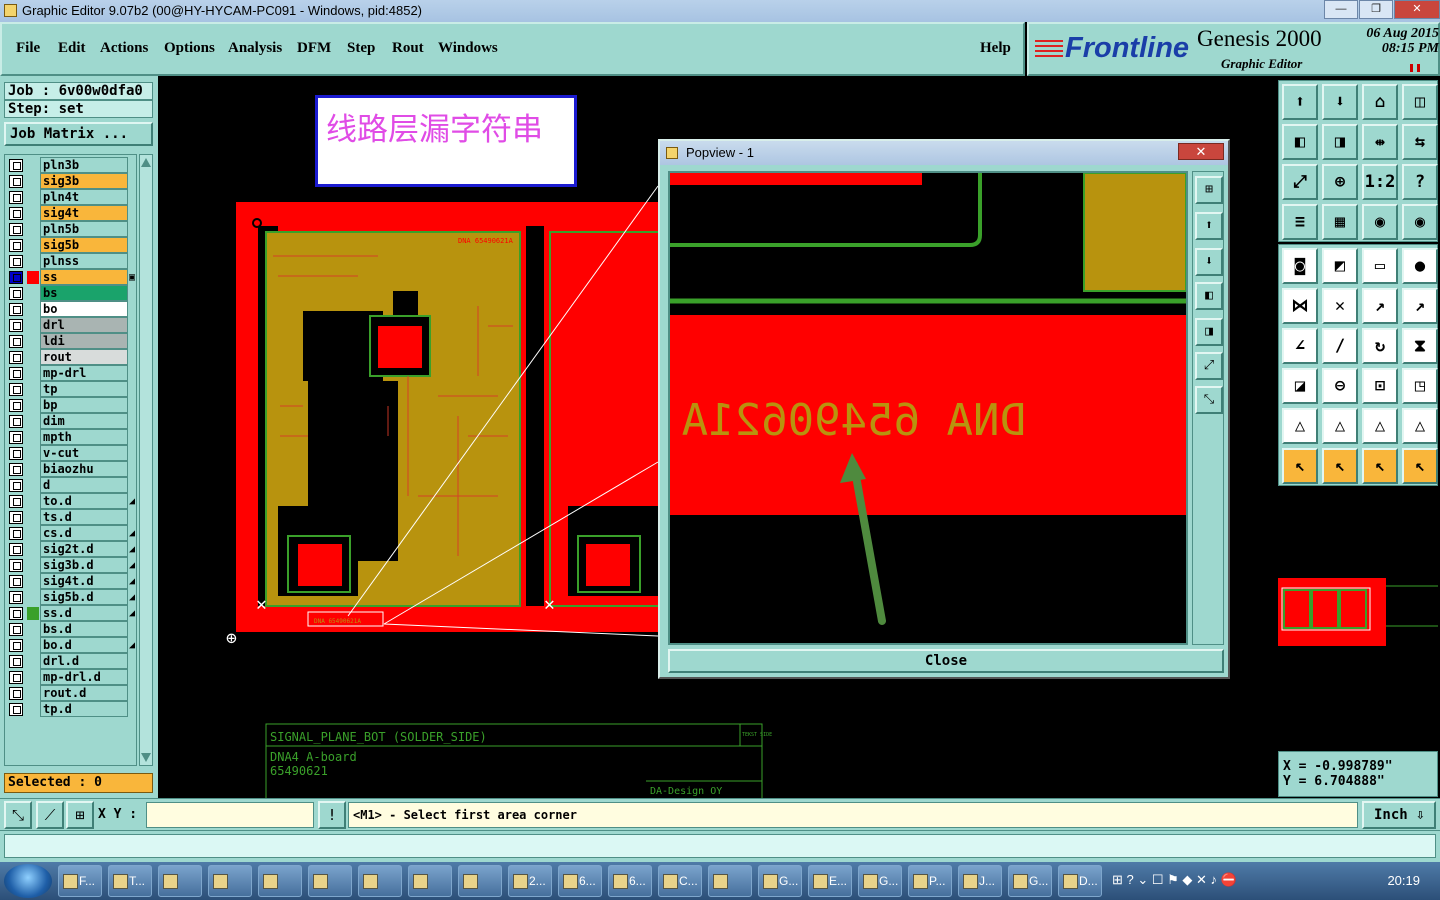 This screenshot has height=900, width=1440. What do you see at coordinates (84, 629) in the screenshot?
I see `layer-name: bs.d` at bounding box center [84, 629].